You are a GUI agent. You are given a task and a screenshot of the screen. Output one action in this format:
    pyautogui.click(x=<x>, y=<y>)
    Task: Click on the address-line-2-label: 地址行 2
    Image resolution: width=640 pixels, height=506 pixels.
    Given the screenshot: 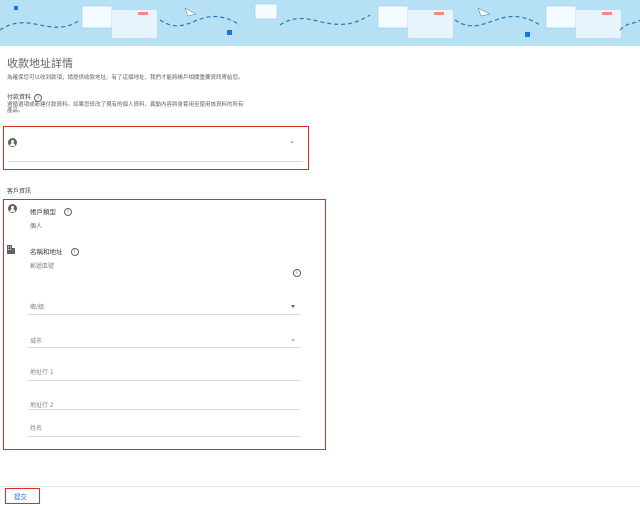 What is the action you would take?
    pyautogui.click(x=42, y=405)
    